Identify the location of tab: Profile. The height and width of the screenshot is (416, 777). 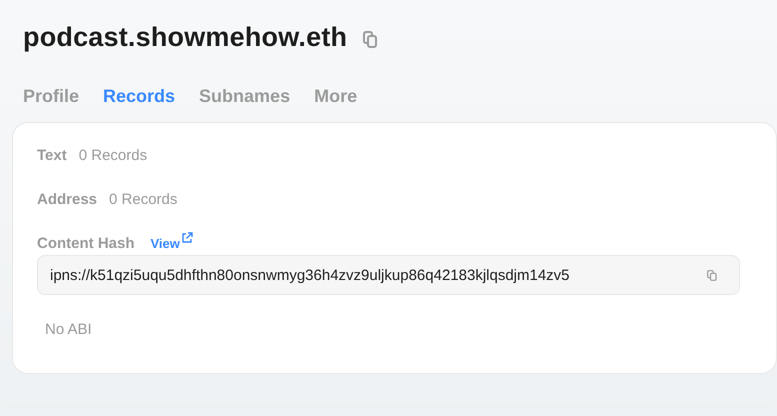
(51, 96).